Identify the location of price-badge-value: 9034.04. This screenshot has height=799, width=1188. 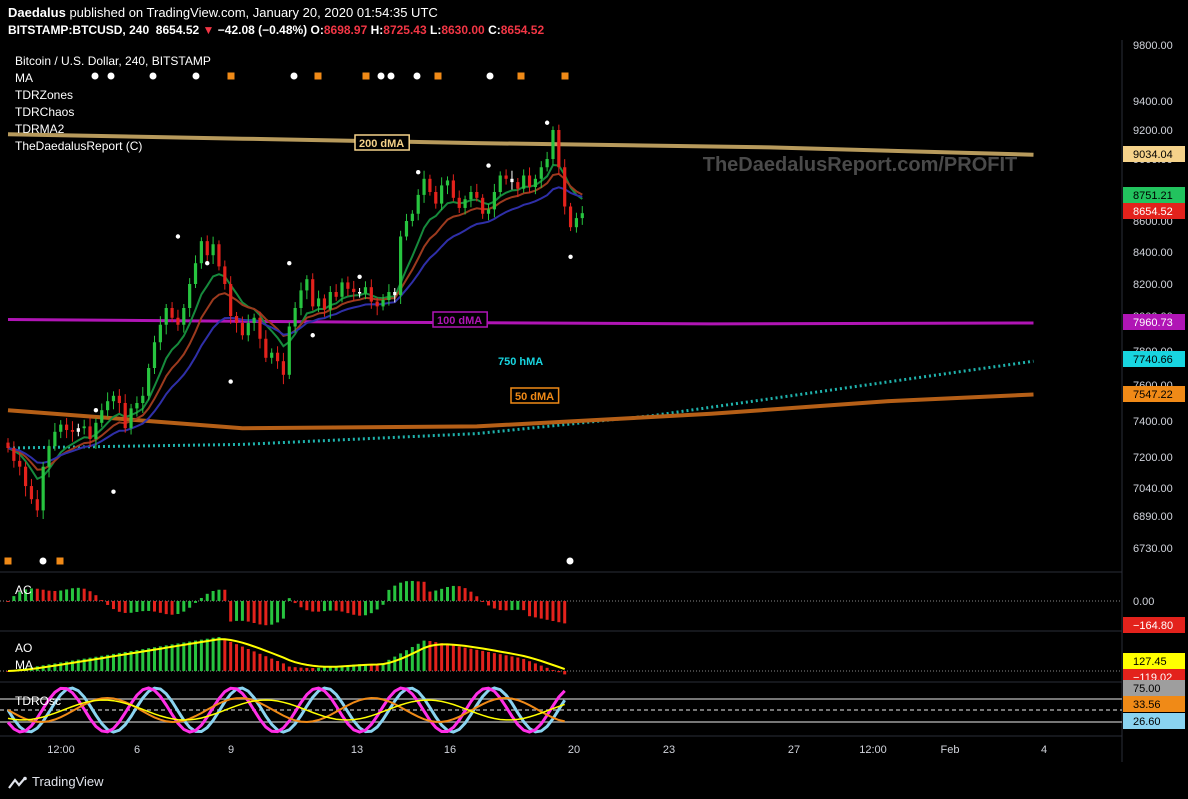
(1153, 155).